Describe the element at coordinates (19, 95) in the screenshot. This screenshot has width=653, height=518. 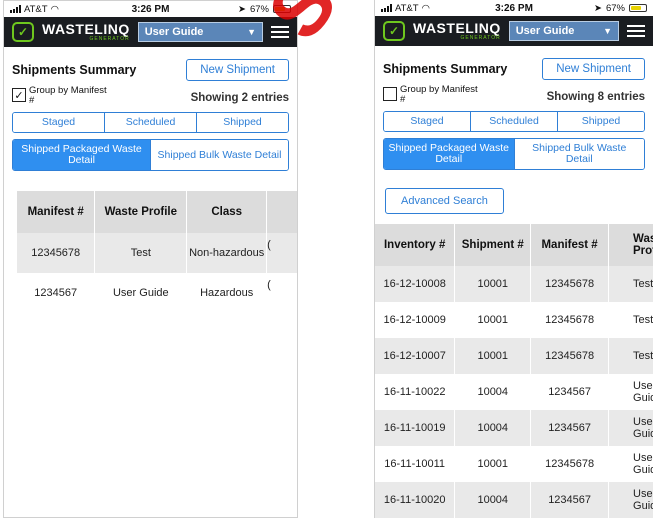
I see `group-by-manifest-checkbox: ✓` at that location.